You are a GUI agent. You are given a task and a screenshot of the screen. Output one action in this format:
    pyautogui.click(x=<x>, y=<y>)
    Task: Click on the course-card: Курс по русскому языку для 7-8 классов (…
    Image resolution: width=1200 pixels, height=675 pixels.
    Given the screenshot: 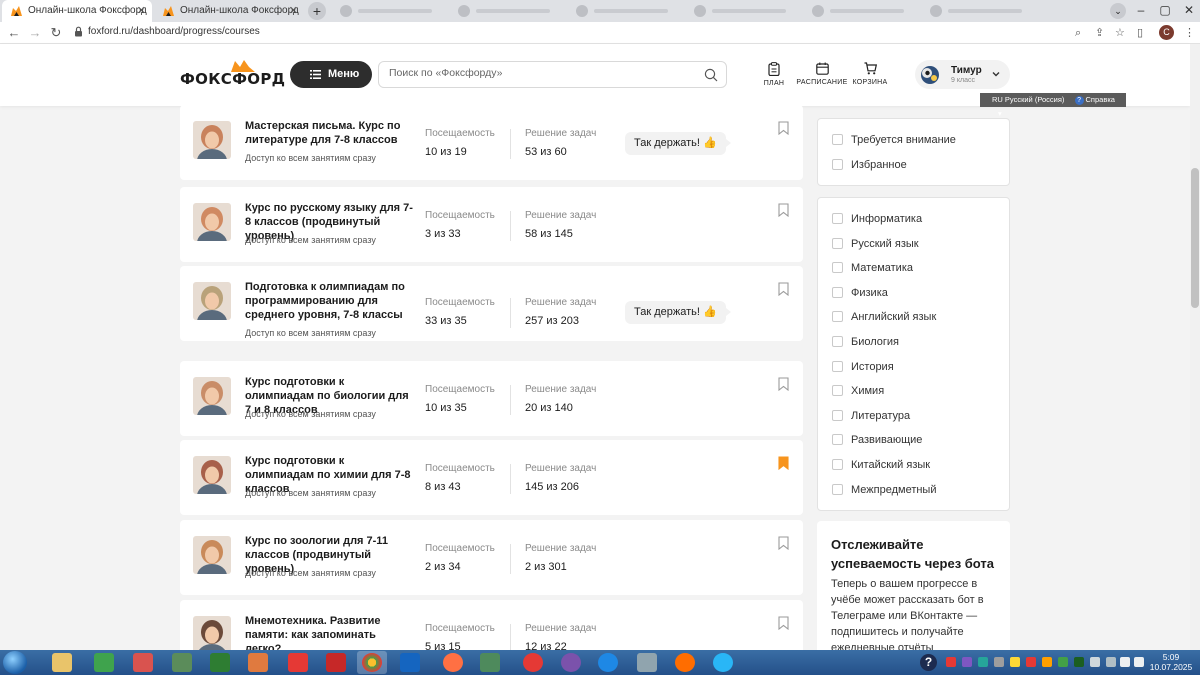 What is the action you would take?
    pyautogui.click(x=491, y=224)
    